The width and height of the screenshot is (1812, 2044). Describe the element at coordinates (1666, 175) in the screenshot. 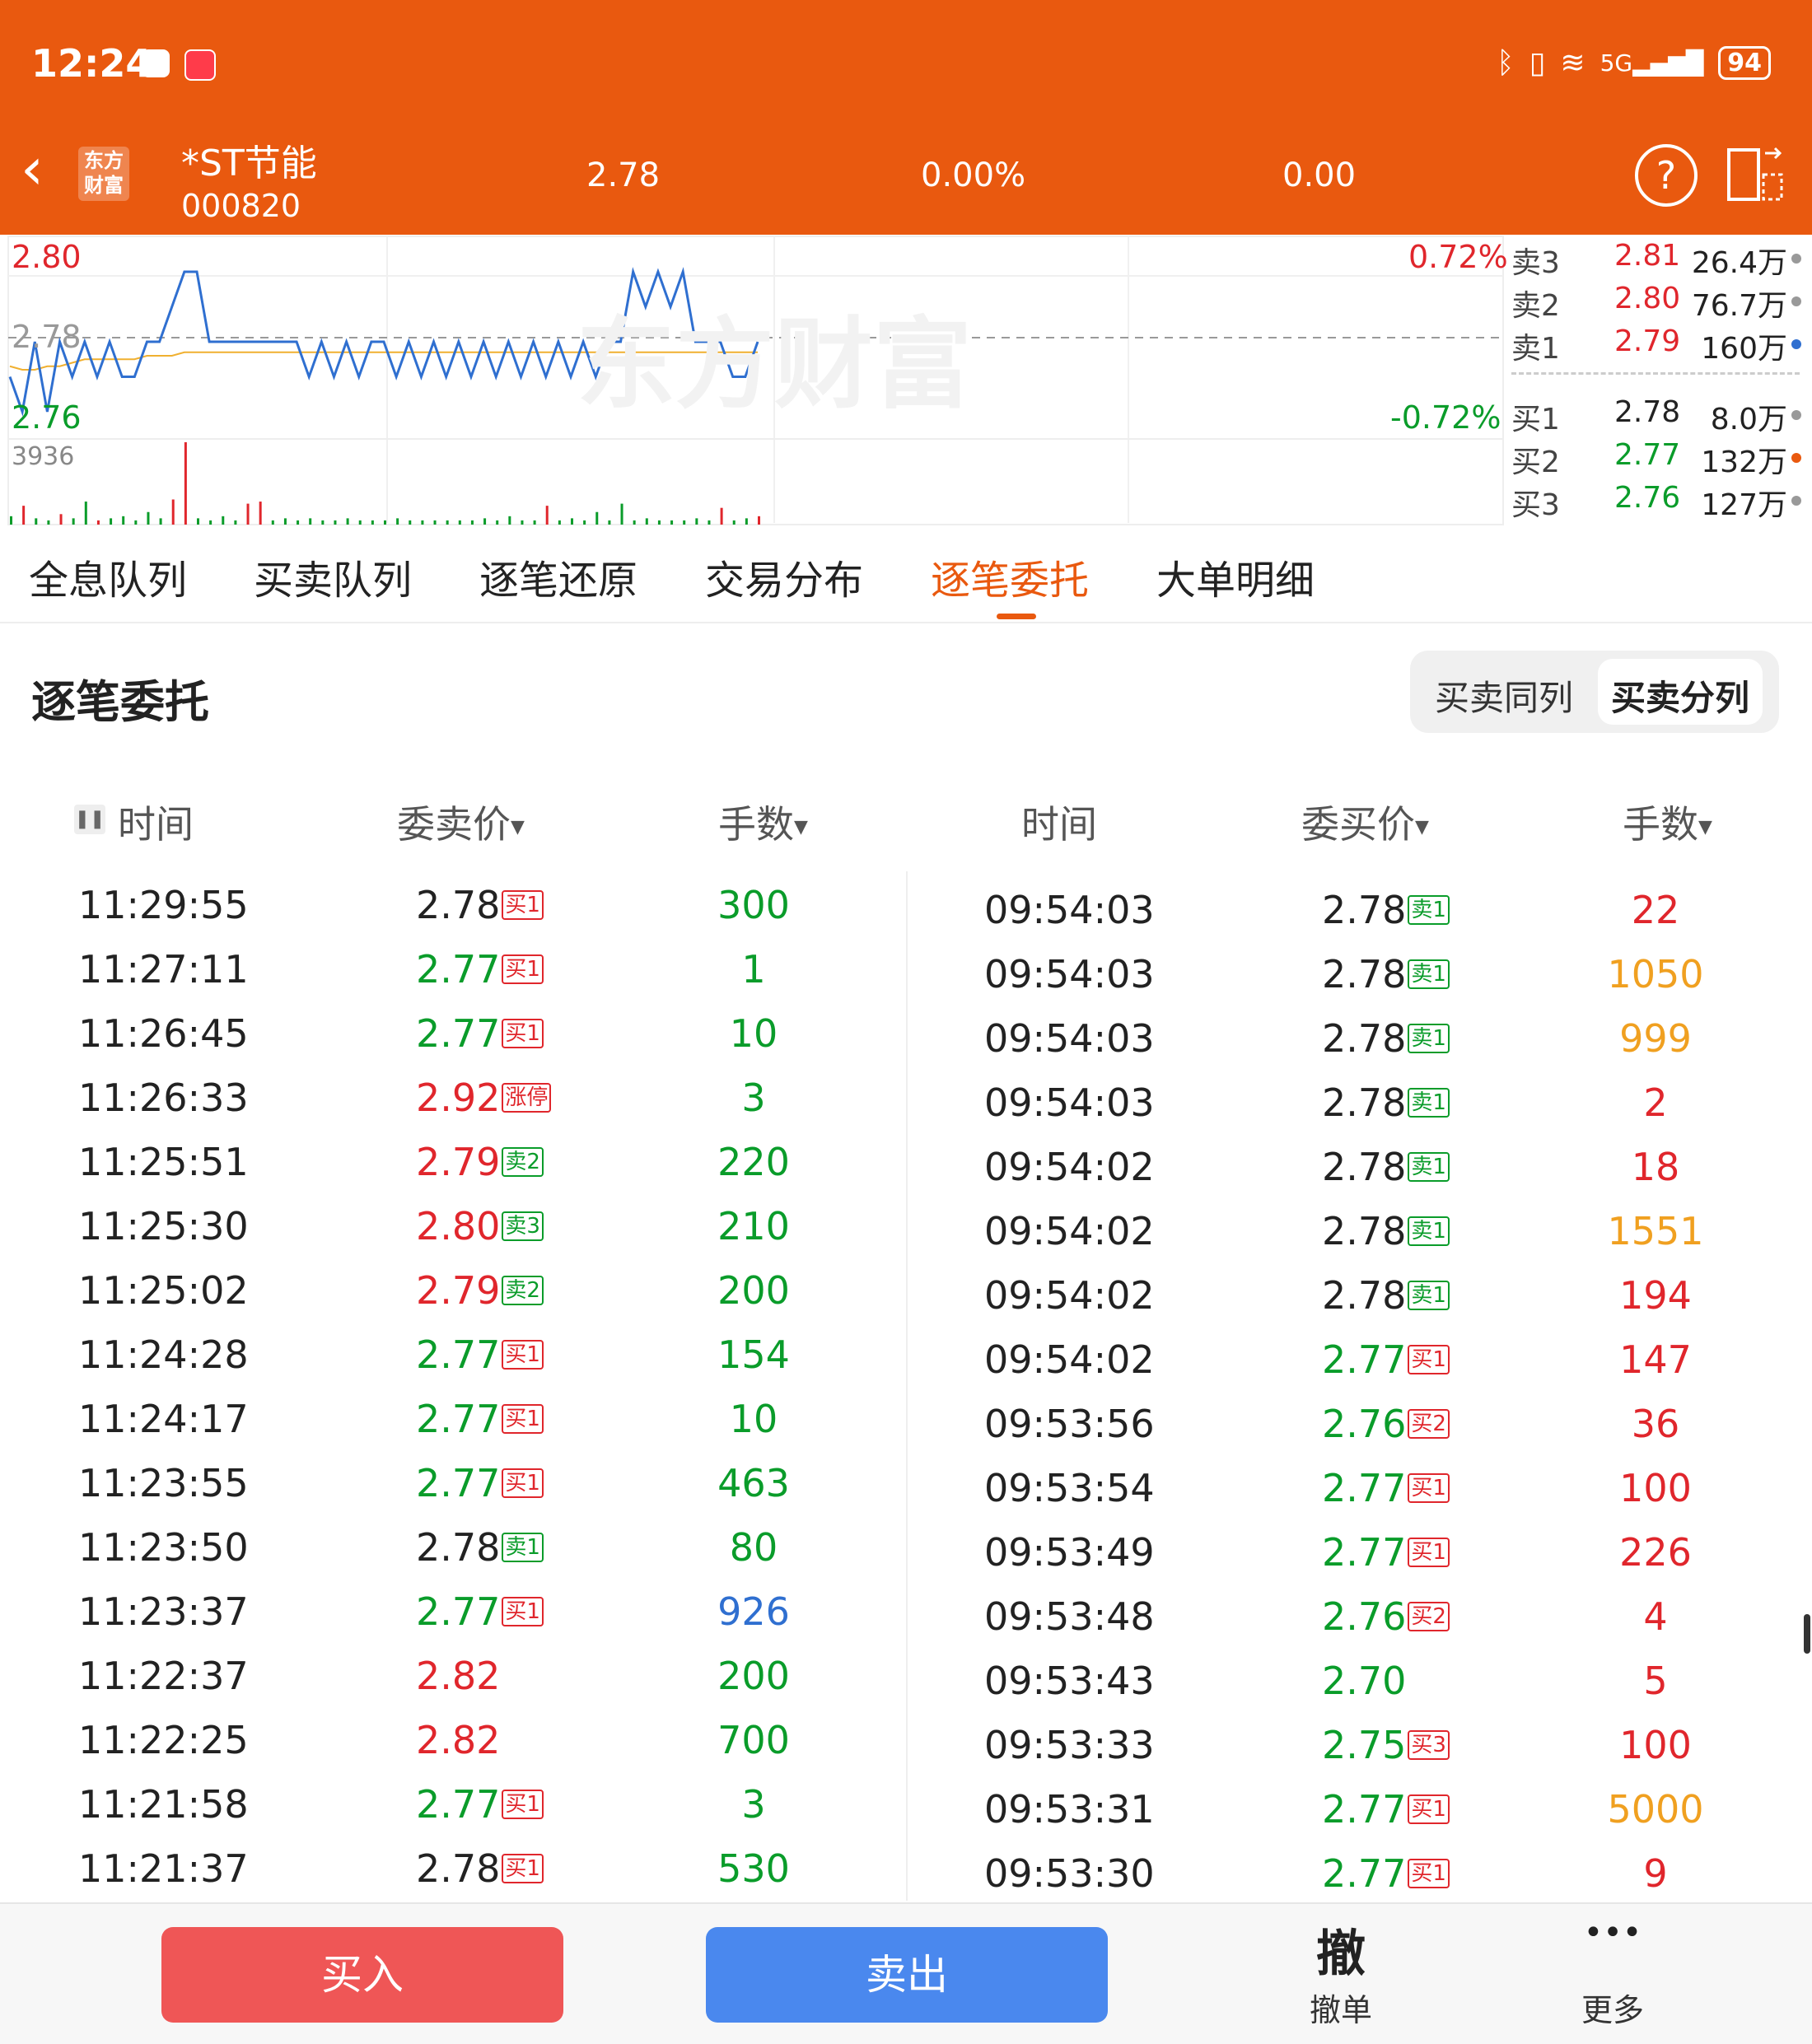

I see `help-icon: ?` at that location.